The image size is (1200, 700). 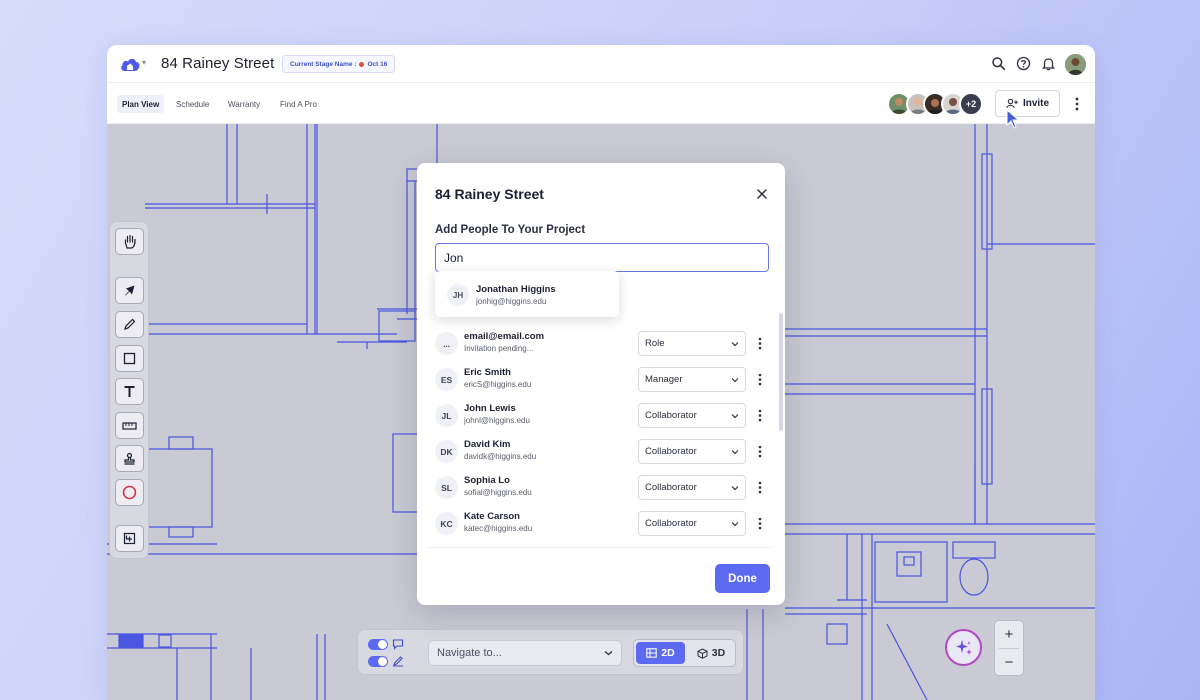 I want to click on person-email: johnl@higgins.edu, so click(x=497, y=420).